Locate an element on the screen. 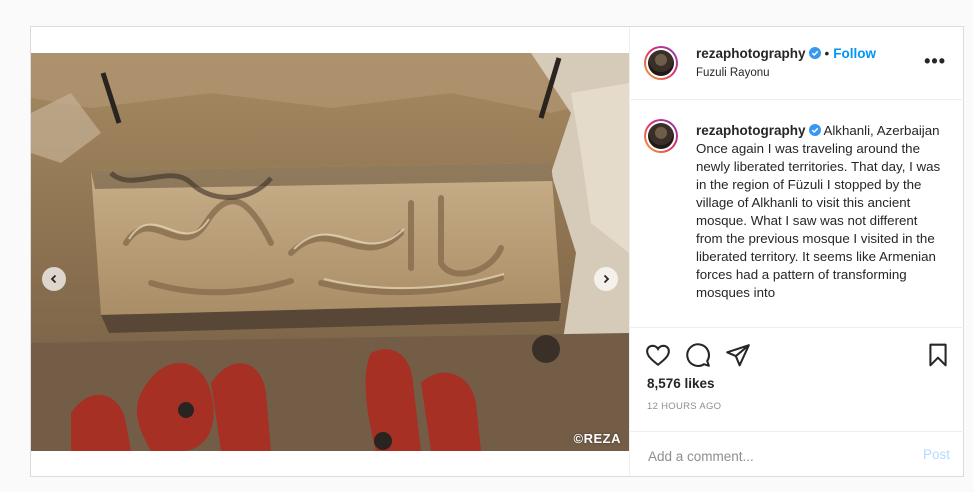 Image resolution: width=973 pixels, height=492 pixels. previous-slide-button is located at coordinates (54, 279).